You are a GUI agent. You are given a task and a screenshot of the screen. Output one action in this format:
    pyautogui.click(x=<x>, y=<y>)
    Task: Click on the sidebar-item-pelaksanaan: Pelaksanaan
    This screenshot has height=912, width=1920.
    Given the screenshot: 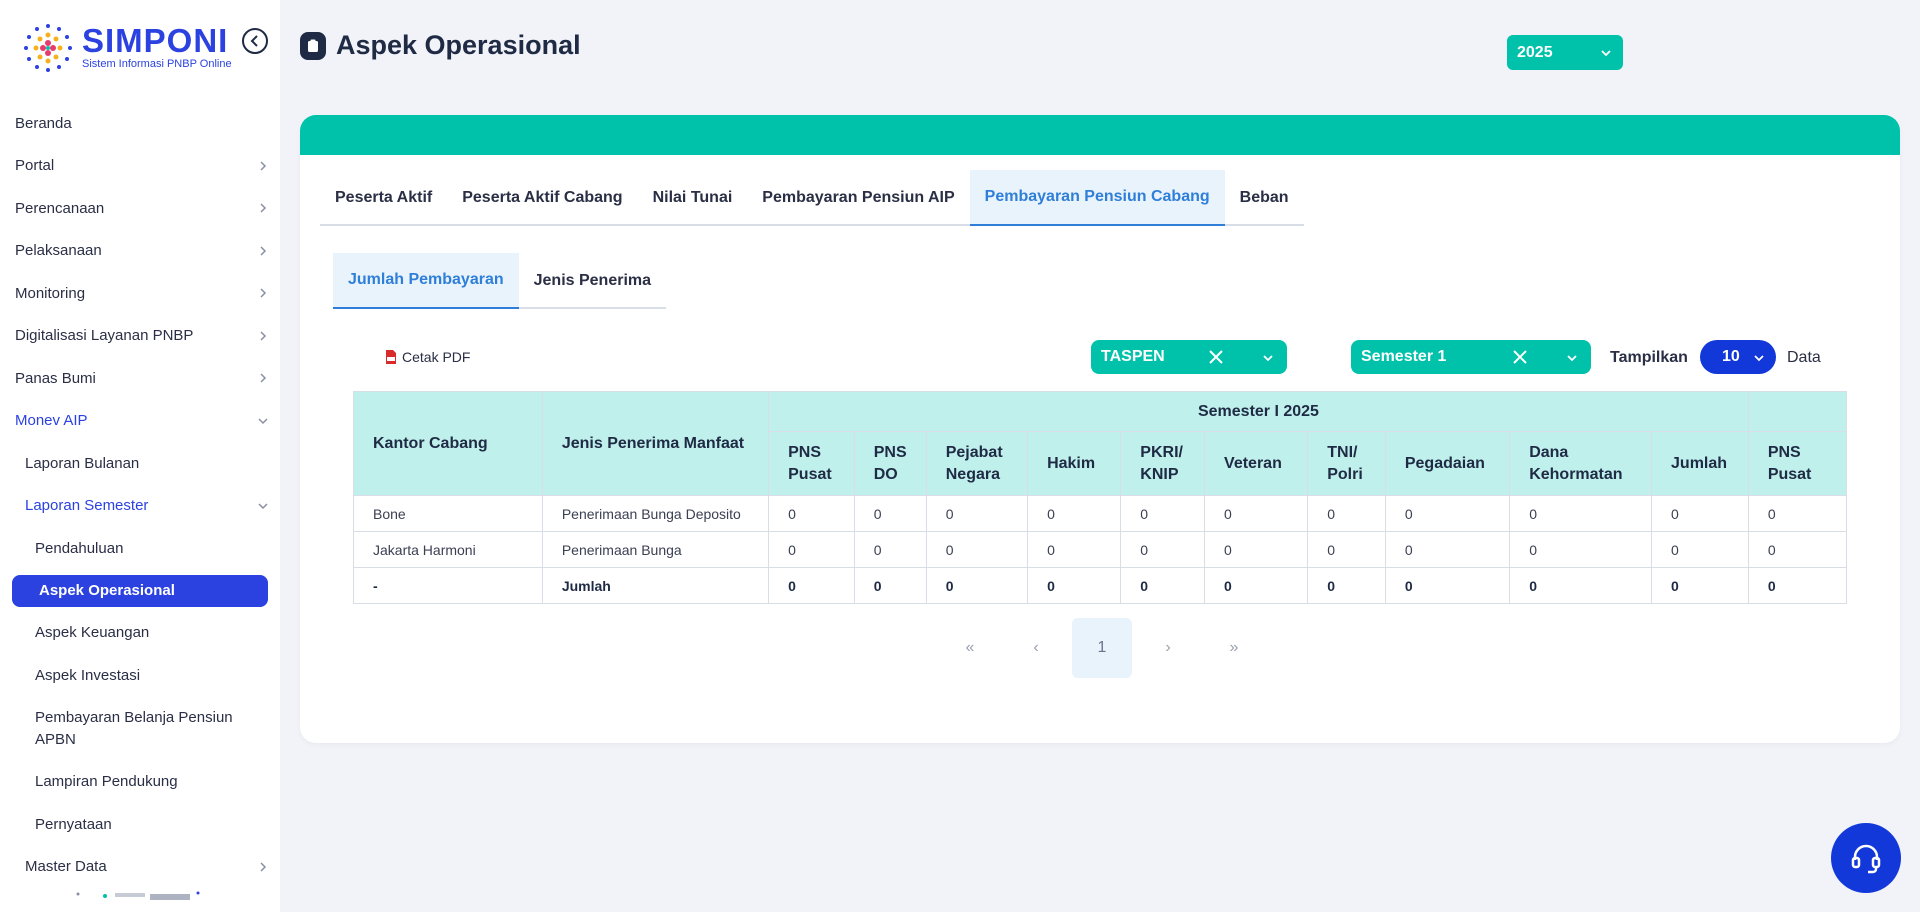 What is the action you would take?
    pyautogui.click(x=140, y=251)
    